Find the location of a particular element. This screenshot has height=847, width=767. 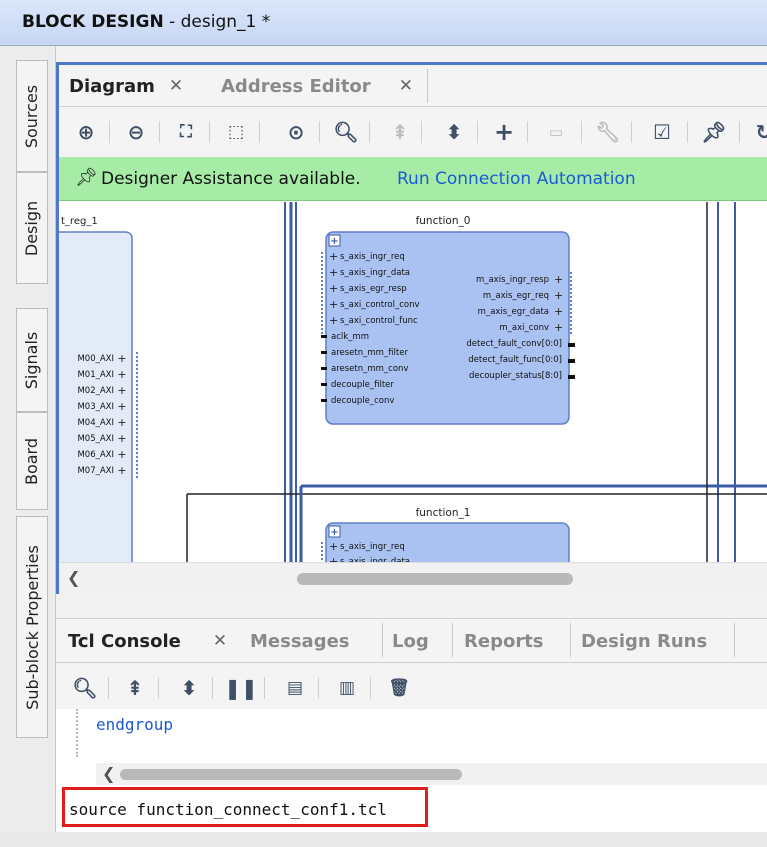

wrench-icon: 🔧︎ is located at coordinates (608, 132).